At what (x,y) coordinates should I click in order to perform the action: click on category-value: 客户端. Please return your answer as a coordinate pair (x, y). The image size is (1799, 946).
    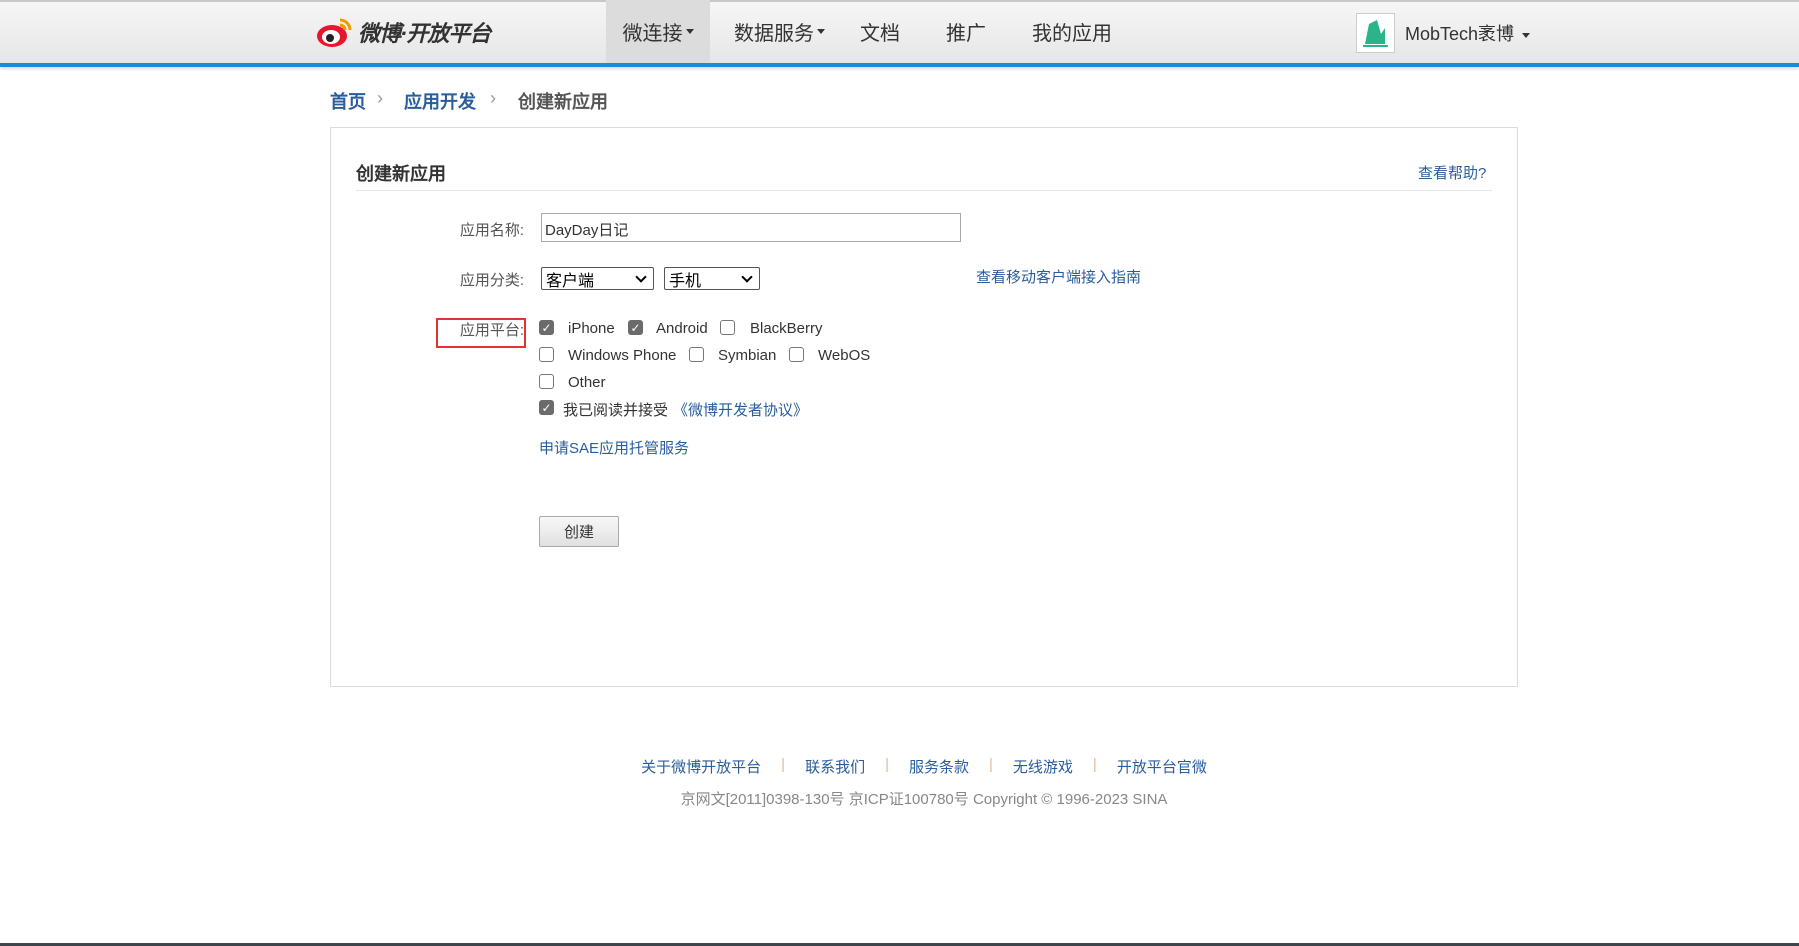
    Looking at the image, I should click on (570, 281).